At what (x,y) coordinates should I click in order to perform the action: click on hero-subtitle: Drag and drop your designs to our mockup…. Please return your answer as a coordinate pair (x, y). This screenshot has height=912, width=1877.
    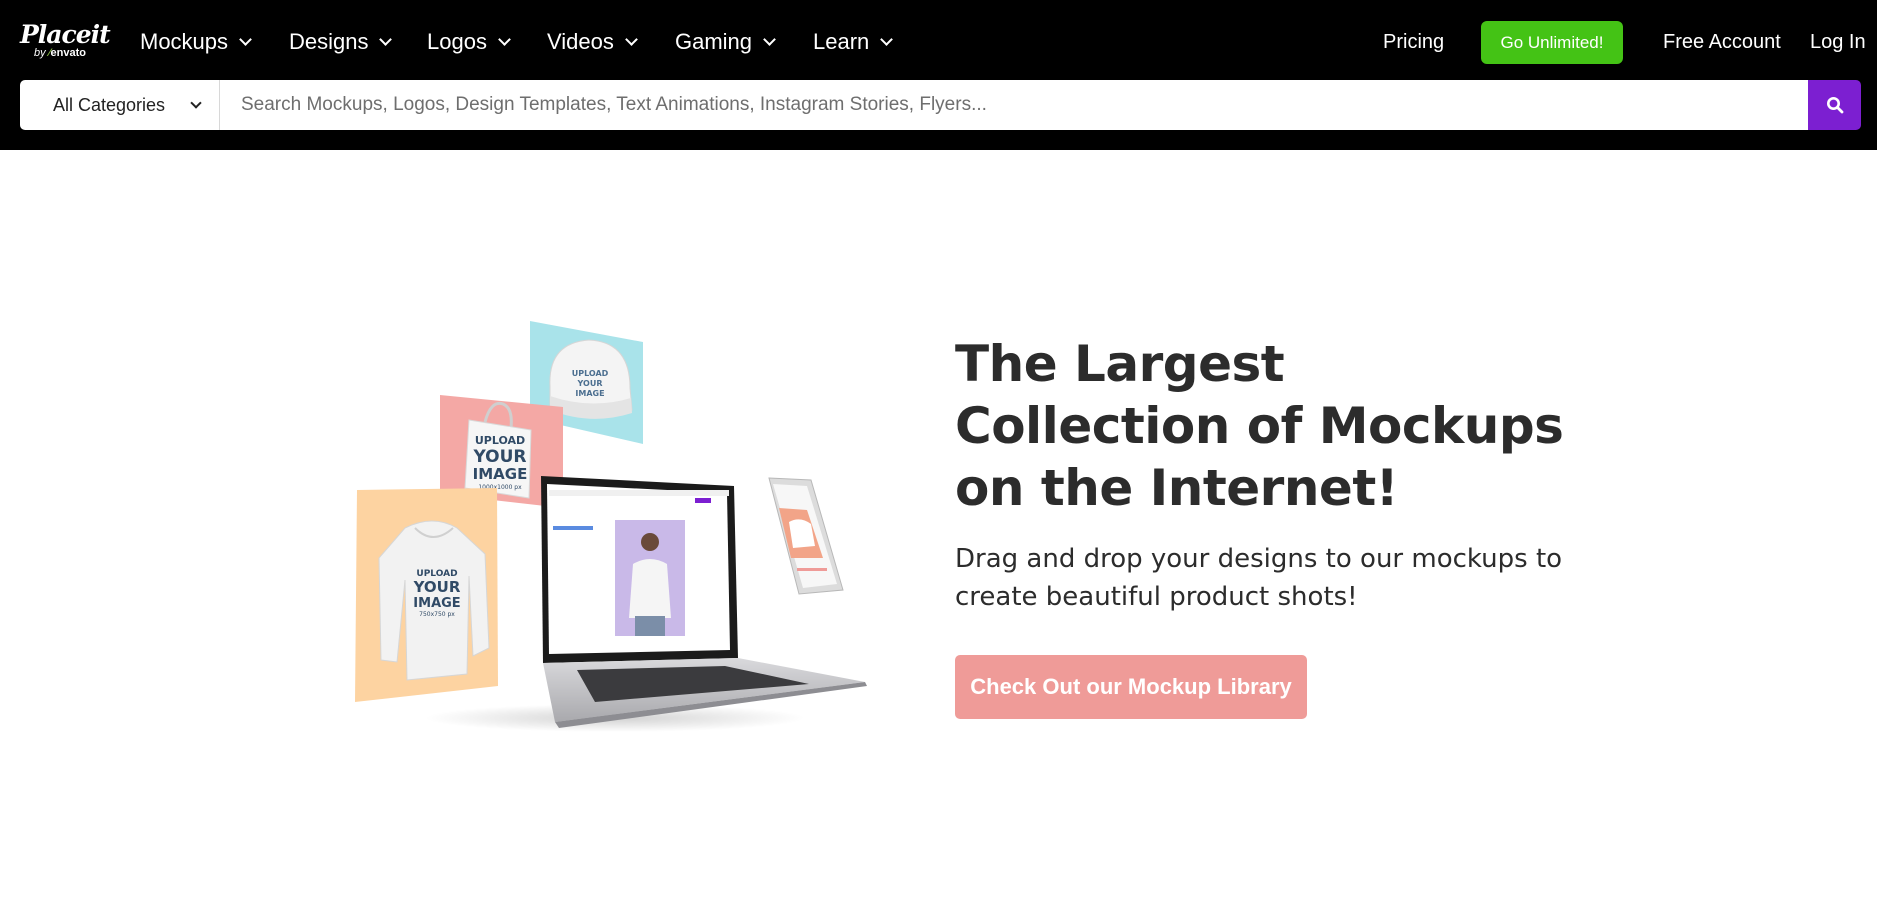
    Looking at the image, I should click on (1259, 578).